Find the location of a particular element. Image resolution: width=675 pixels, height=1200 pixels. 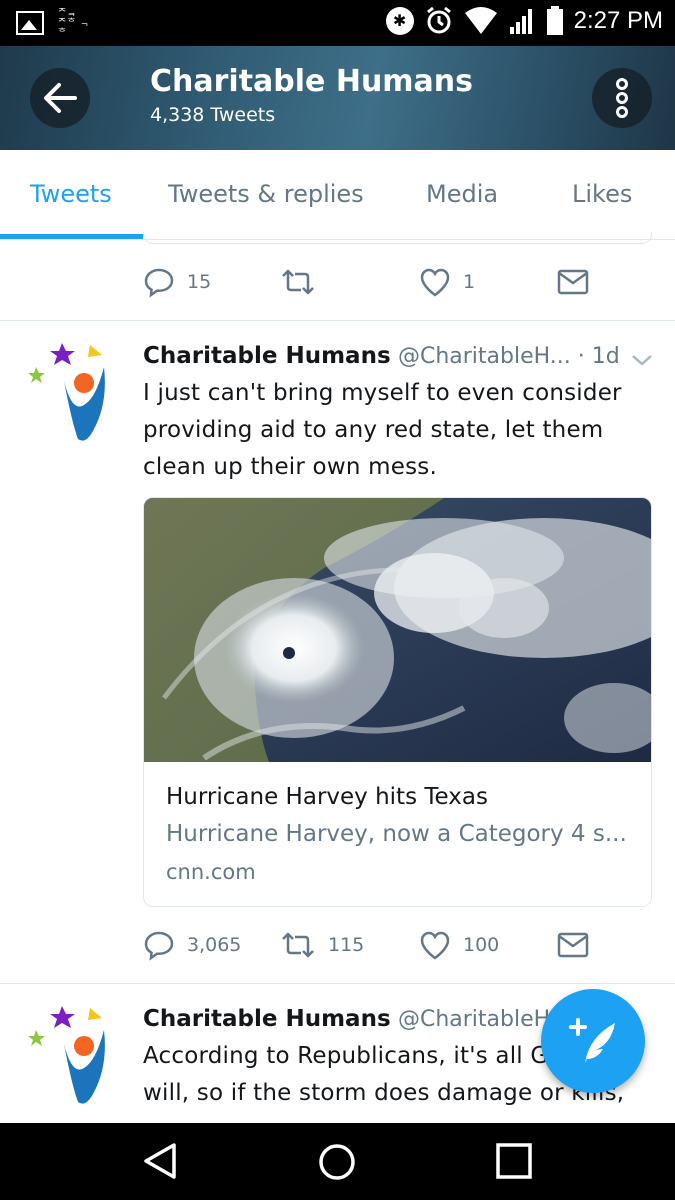

back-arrow-icon is located at coordinates (60, 98).